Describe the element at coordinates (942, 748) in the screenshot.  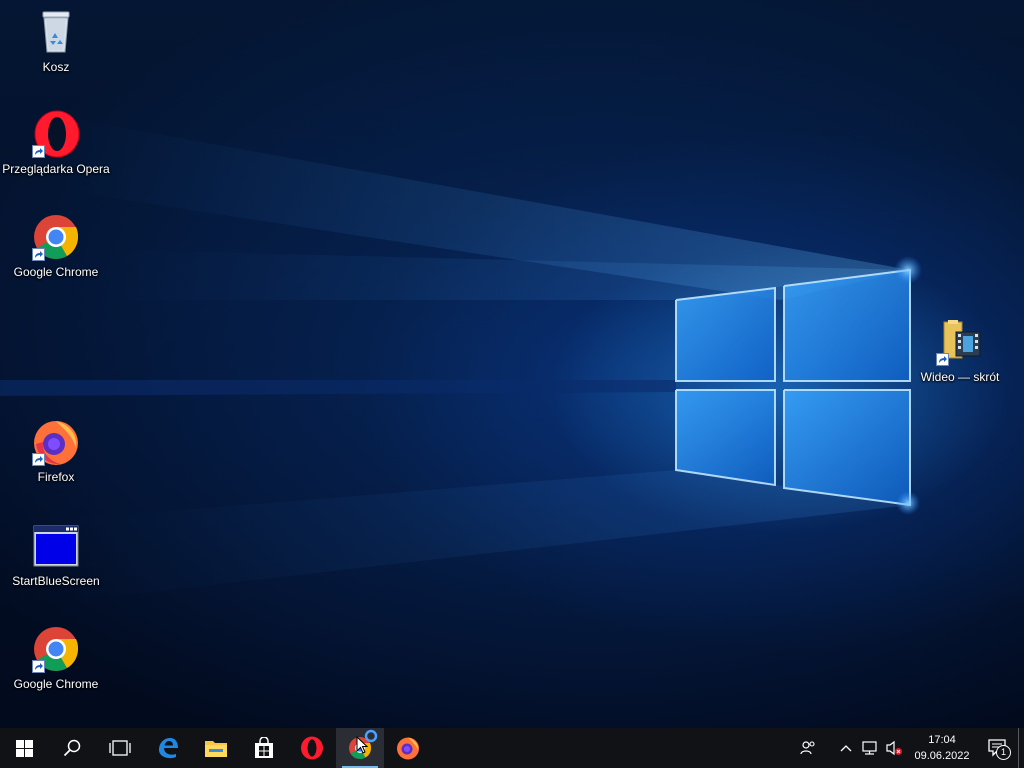
I see `clock: 17:04 09.06.2022` at that location.